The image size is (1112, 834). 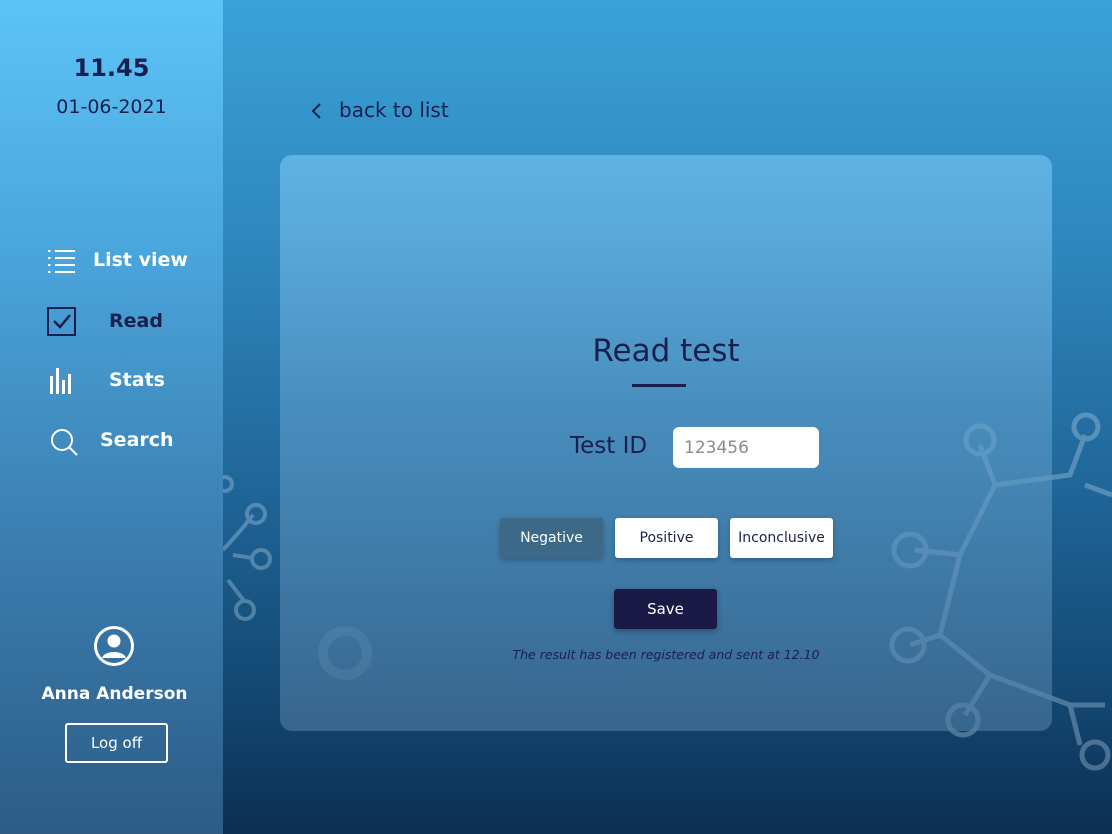 What do you see at coordinates (781, 538) in the screenshot?
I see `result-inconclusive-button: Inconclusive` at bounding box center [781, 538].